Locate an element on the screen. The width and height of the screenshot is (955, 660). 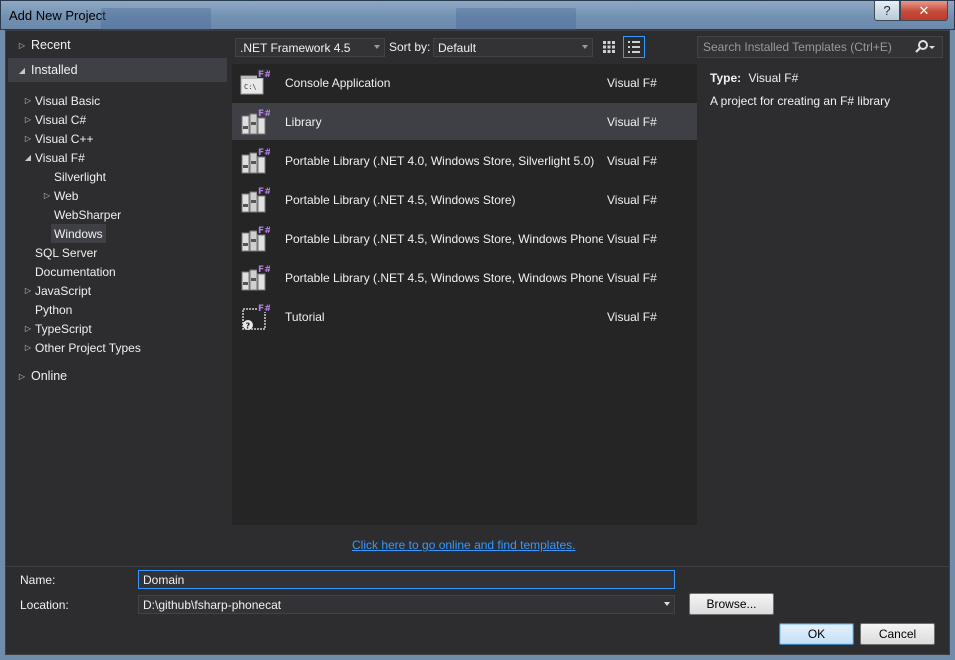
tree-section-online: ▷ Online is located at coordinates (41, 376).